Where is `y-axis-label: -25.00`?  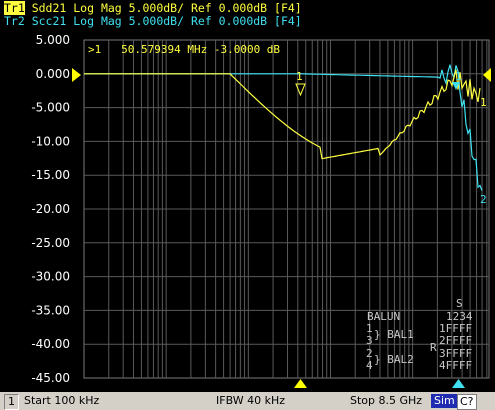 y-axis-label: -25.00 is located at coordinates (50, 243).